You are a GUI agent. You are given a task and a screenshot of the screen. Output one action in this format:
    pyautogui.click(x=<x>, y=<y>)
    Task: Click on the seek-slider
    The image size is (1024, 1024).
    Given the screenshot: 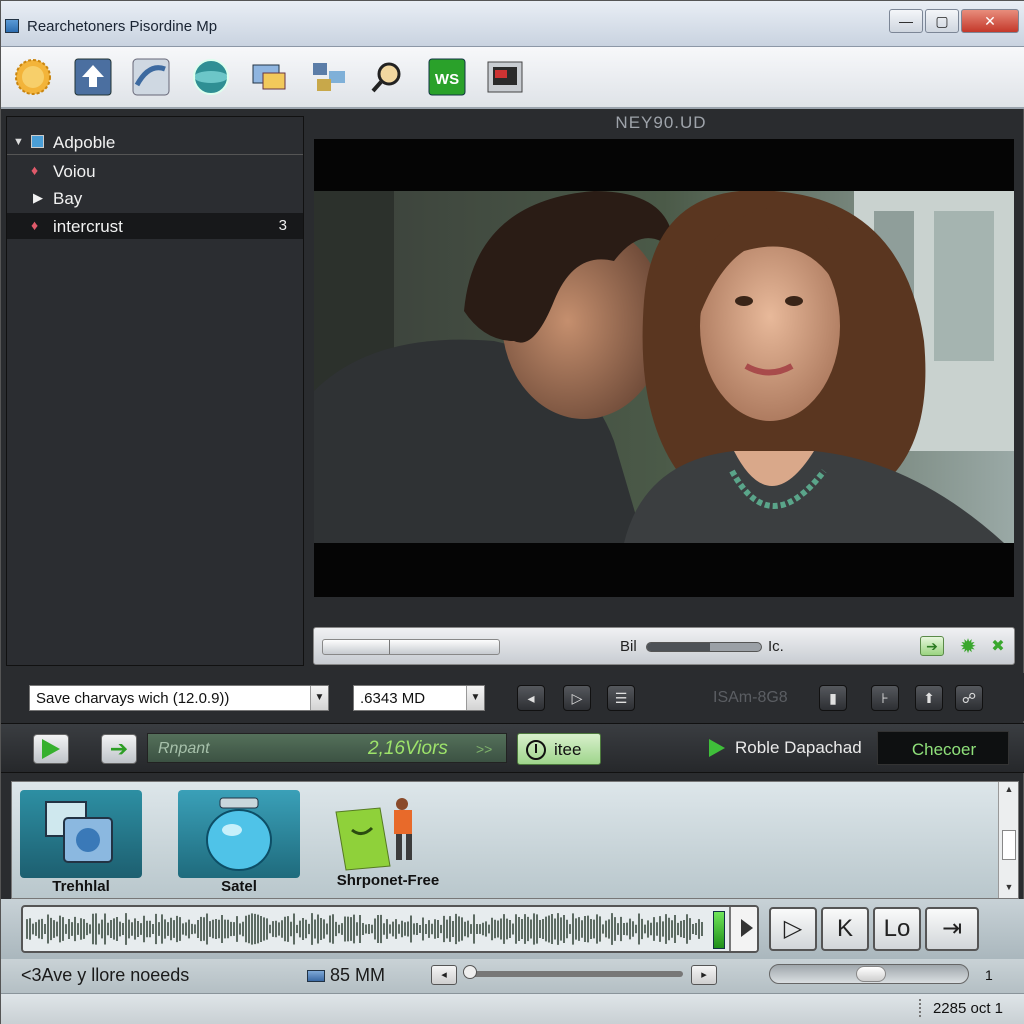 What is the action you would take?
    pyautogui.click(x=411, y=647)
    